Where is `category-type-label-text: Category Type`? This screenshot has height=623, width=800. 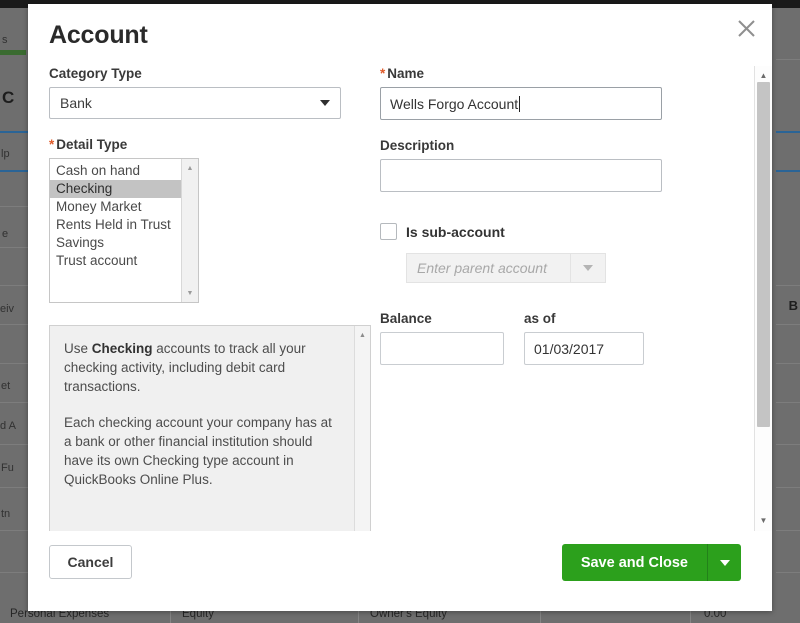
category-type-label-text: Category Type is located at coordinates (95, 73).